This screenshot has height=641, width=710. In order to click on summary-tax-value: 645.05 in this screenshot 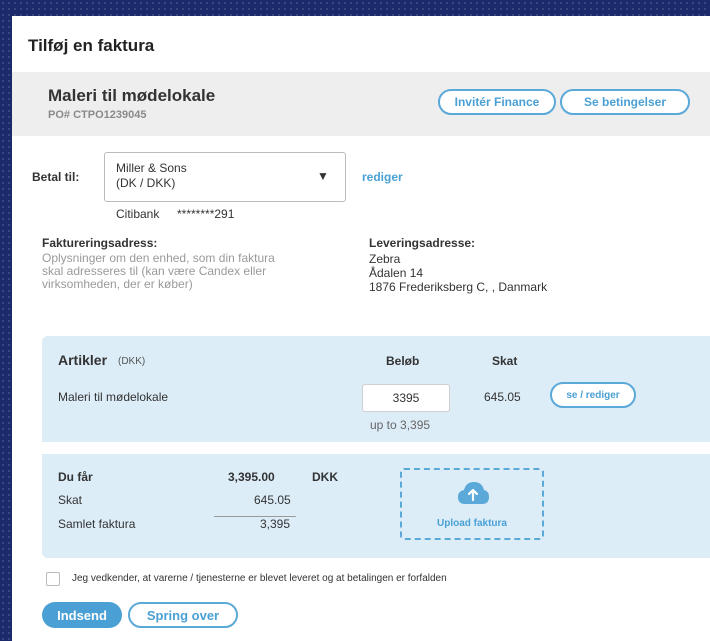, I will do `click(272, 500)`.